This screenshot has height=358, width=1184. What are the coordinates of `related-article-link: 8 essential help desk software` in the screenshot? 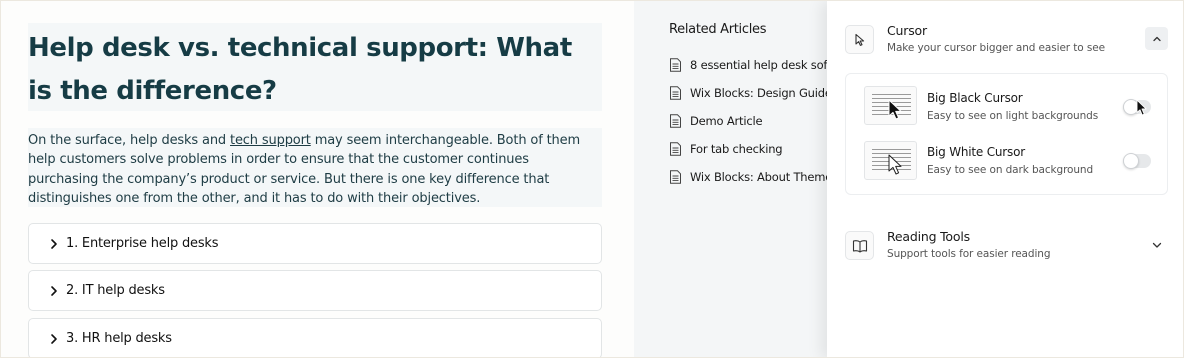 It's located at (749, 65).